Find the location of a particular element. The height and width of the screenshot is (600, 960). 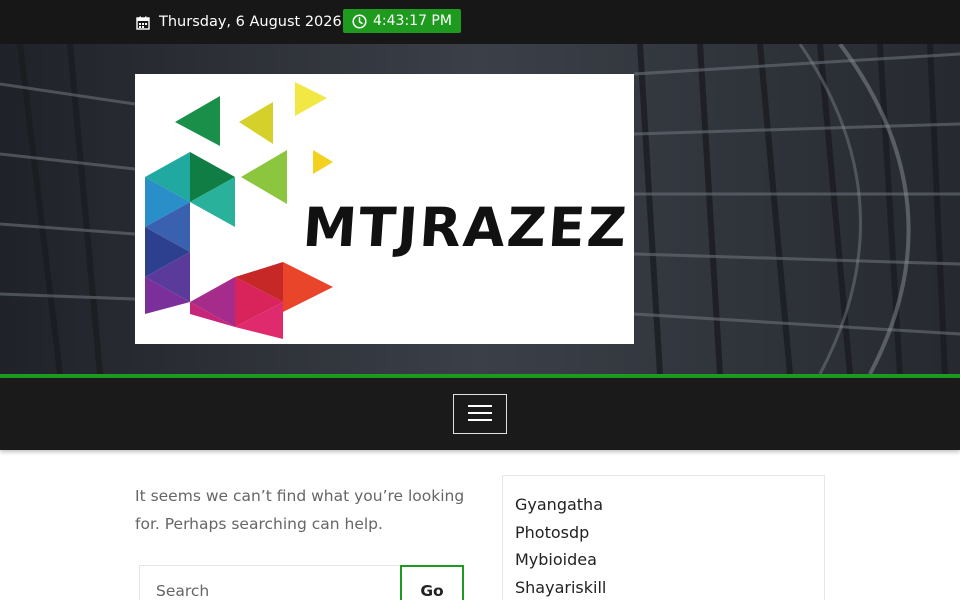

sidebar-link-gyangatha: Gyangatha is located at coordinates (559, 504).